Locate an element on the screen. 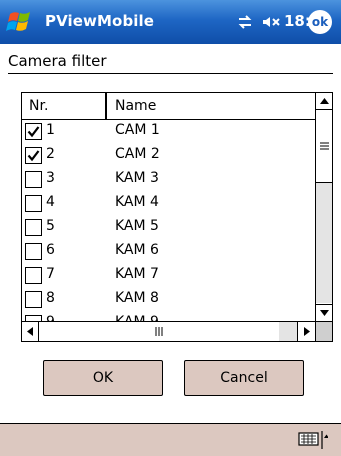 The image size is (341, 456). column-header-name: Name is located at coordinates (135, 106).